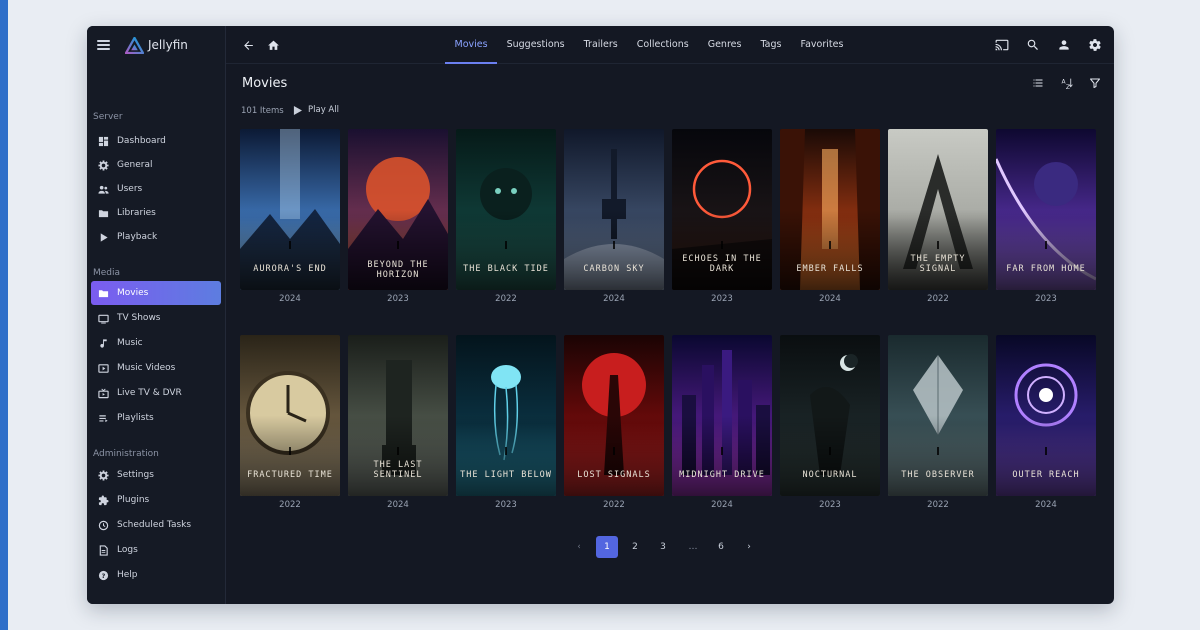 Image resolution: width=1200 pixels, height=630 pixels. I want to click on sidebar-item-playback: Playback, so click(156, 237).